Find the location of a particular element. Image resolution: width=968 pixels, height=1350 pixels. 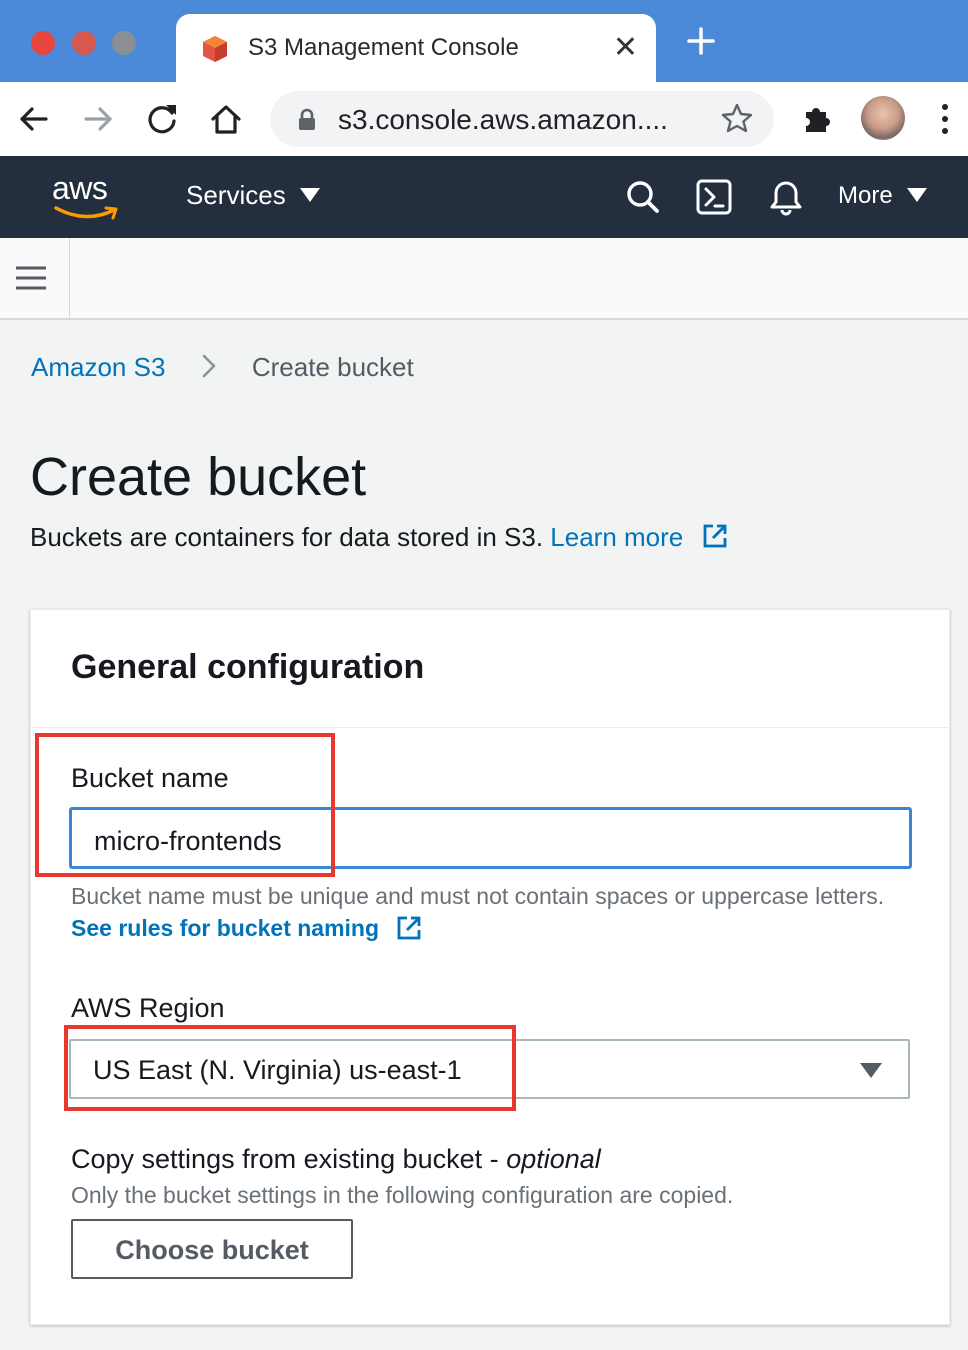

aws-region-label: AWS Region is located at coordinates (148, 1008).